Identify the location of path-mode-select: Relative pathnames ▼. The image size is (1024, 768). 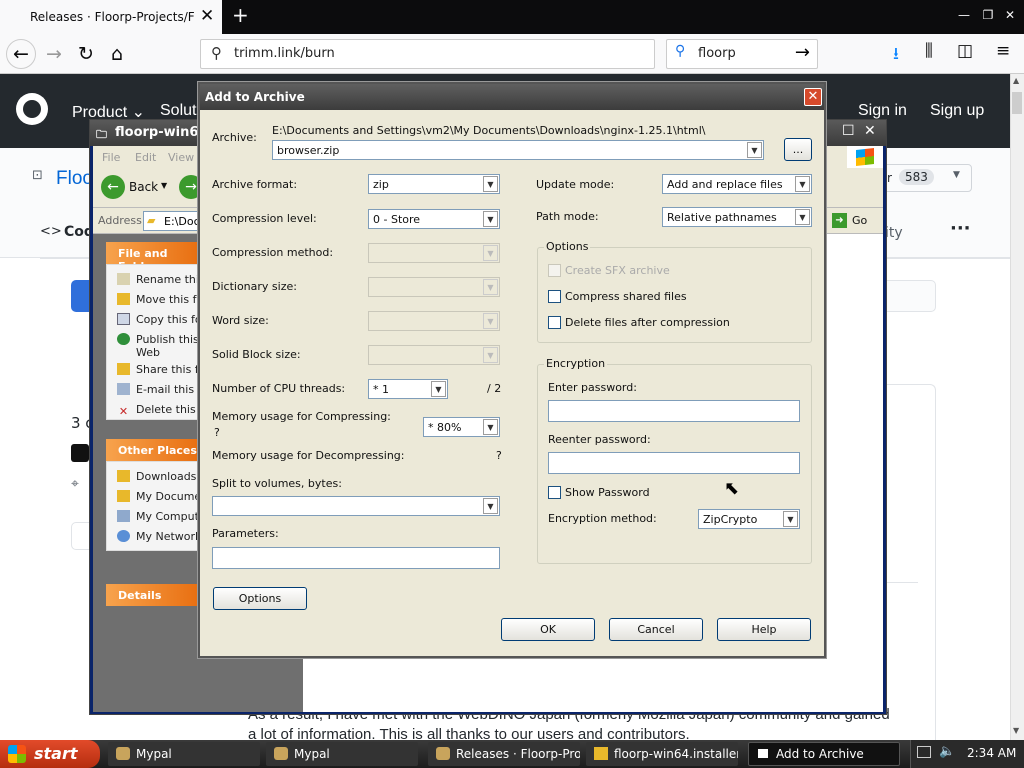
(737, 217).